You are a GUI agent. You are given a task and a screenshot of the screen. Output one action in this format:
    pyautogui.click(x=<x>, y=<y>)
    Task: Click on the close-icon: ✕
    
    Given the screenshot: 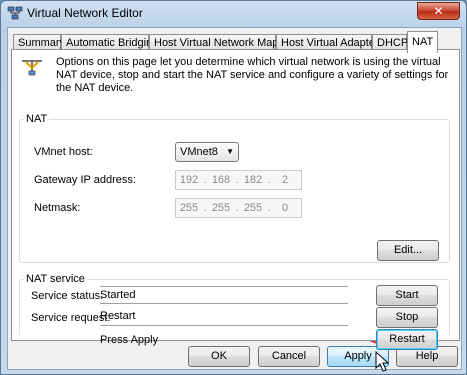 What is the action you would take?
    pyautogui.click(x=438, y=11)
    